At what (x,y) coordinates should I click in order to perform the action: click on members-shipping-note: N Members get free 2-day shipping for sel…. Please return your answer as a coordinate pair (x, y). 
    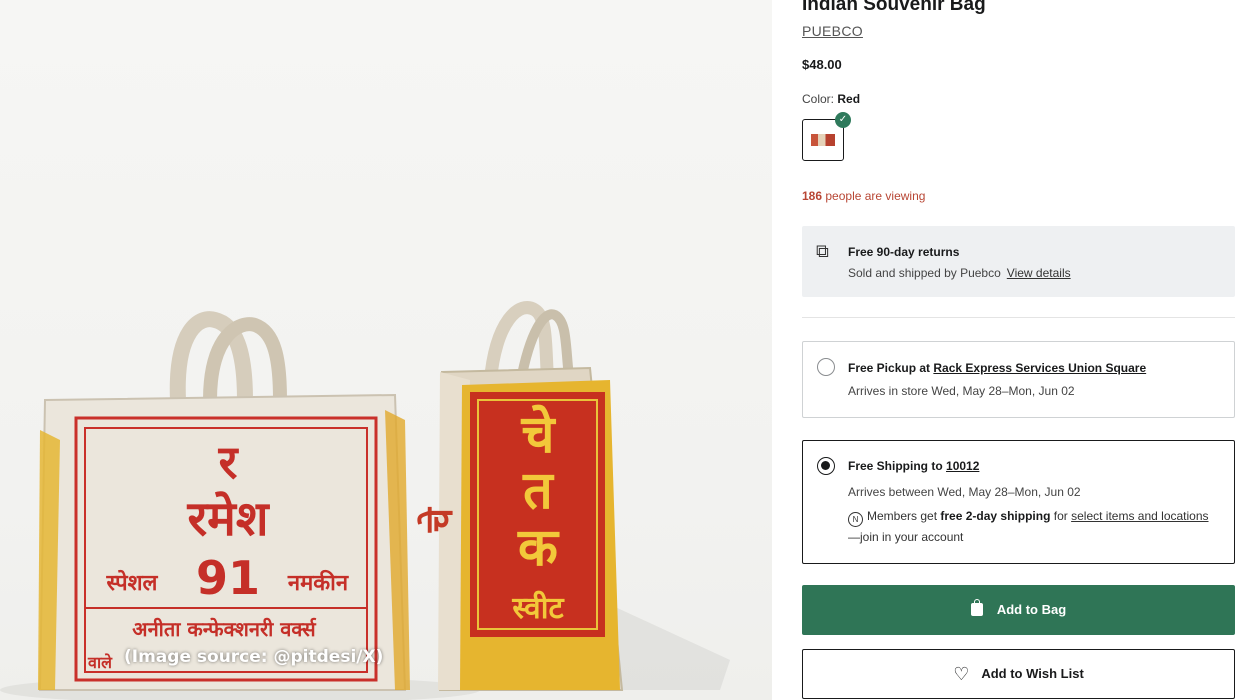
    Looking at the image, I should click on (1033, 527).